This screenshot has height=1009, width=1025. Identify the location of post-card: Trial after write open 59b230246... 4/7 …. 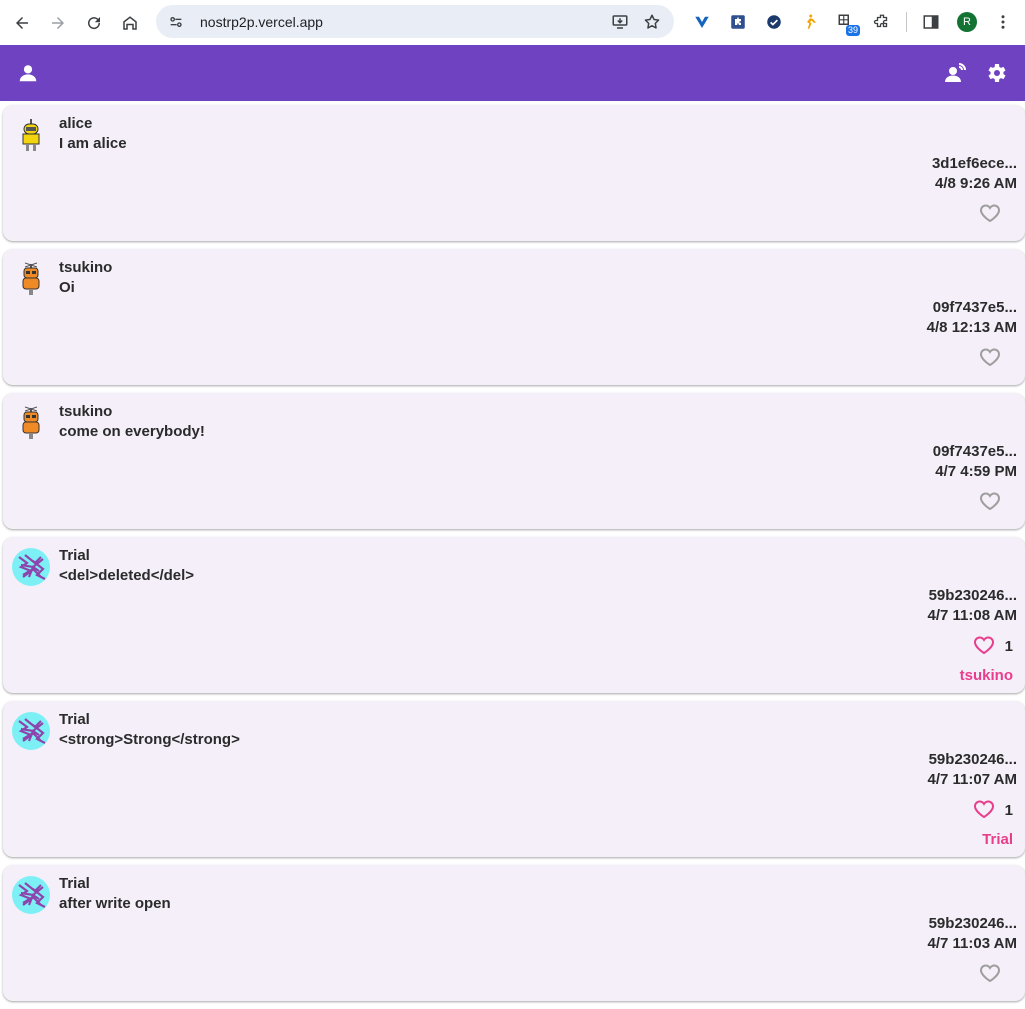
(514, 933).